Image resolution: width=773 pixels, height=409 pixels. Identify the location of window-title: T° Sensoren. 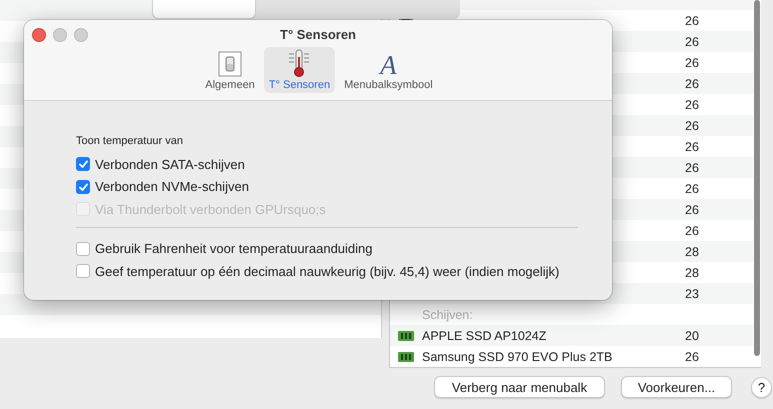
(318, 34).